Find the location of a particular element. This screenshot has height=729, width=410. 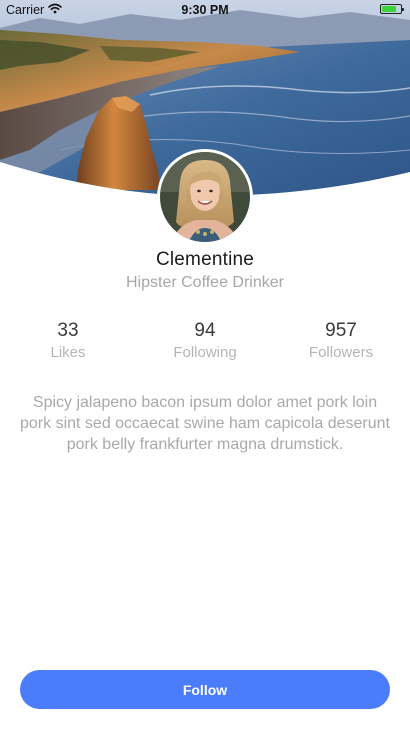

profile-name: Clementine is located at coordinates (205, 259).